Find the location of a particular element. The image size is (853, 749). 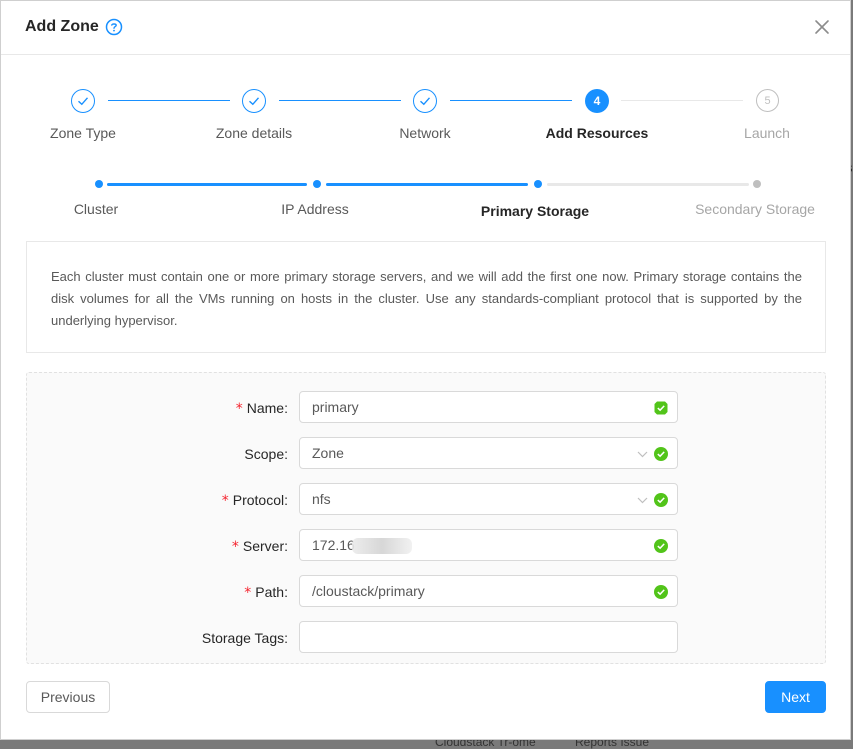

scope-select-value: Zone is located at coordinates (328, 453).